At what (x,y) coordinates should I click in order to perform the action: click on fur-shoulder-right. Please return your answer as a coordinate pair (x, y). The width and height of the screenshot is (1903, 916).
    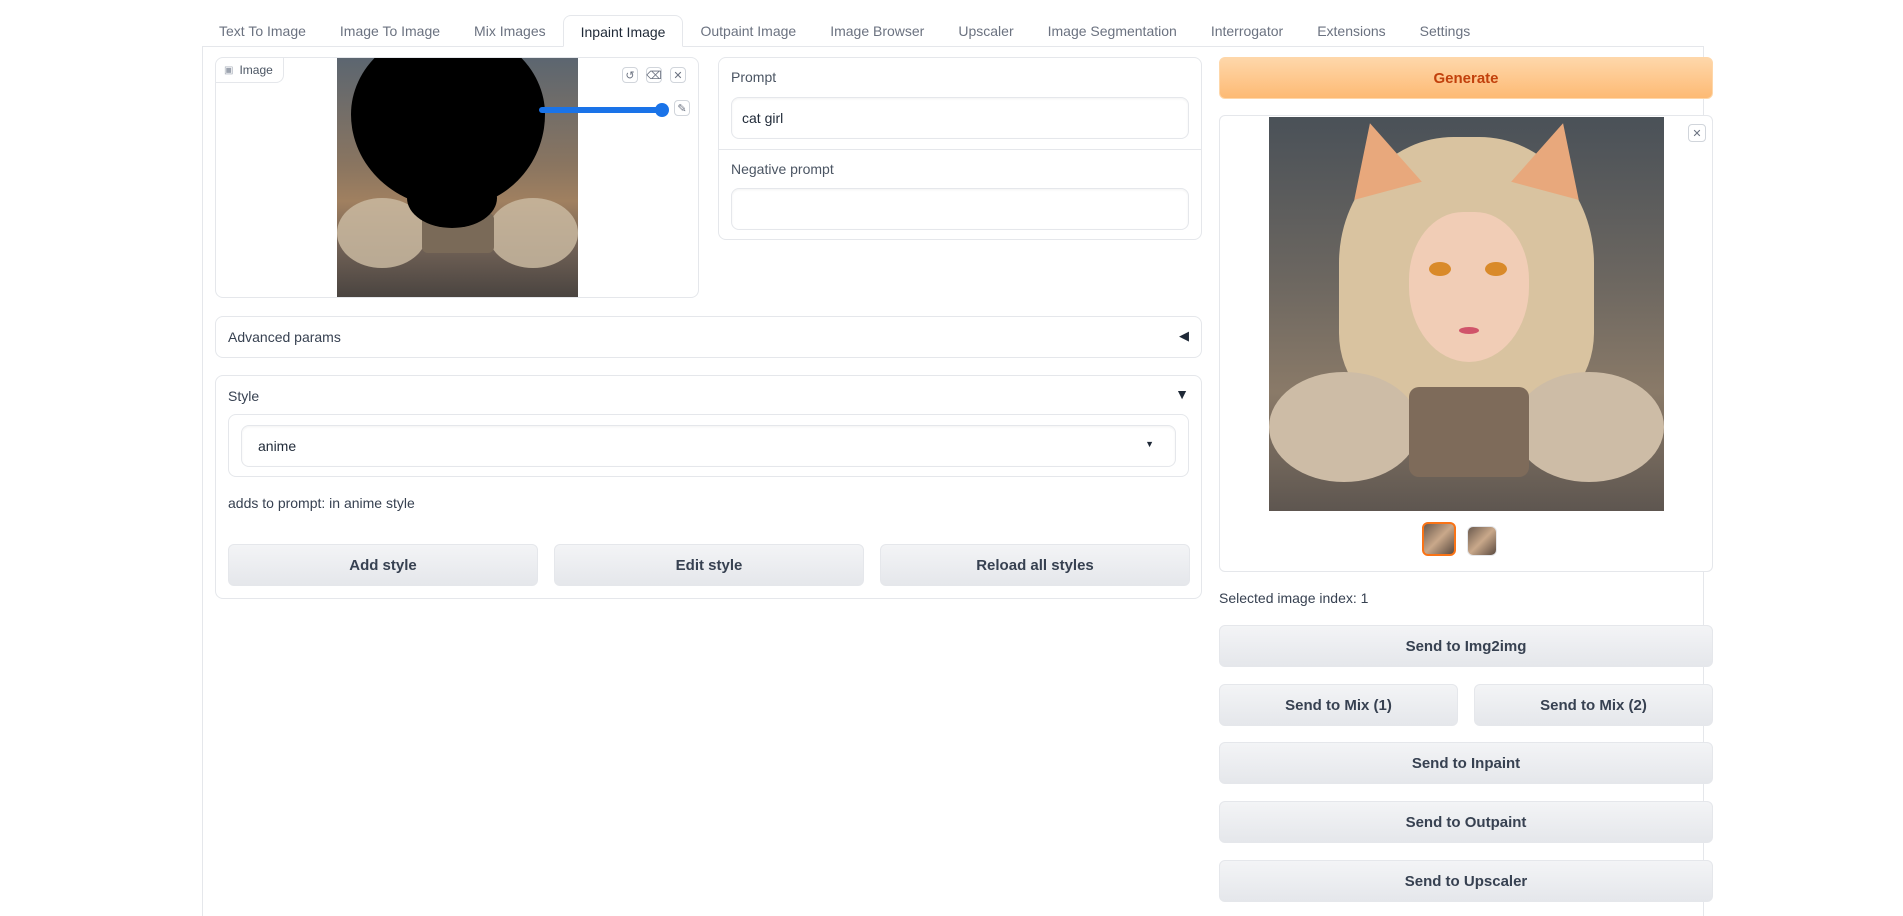
    Looking at the image, I should click on (533, 233).